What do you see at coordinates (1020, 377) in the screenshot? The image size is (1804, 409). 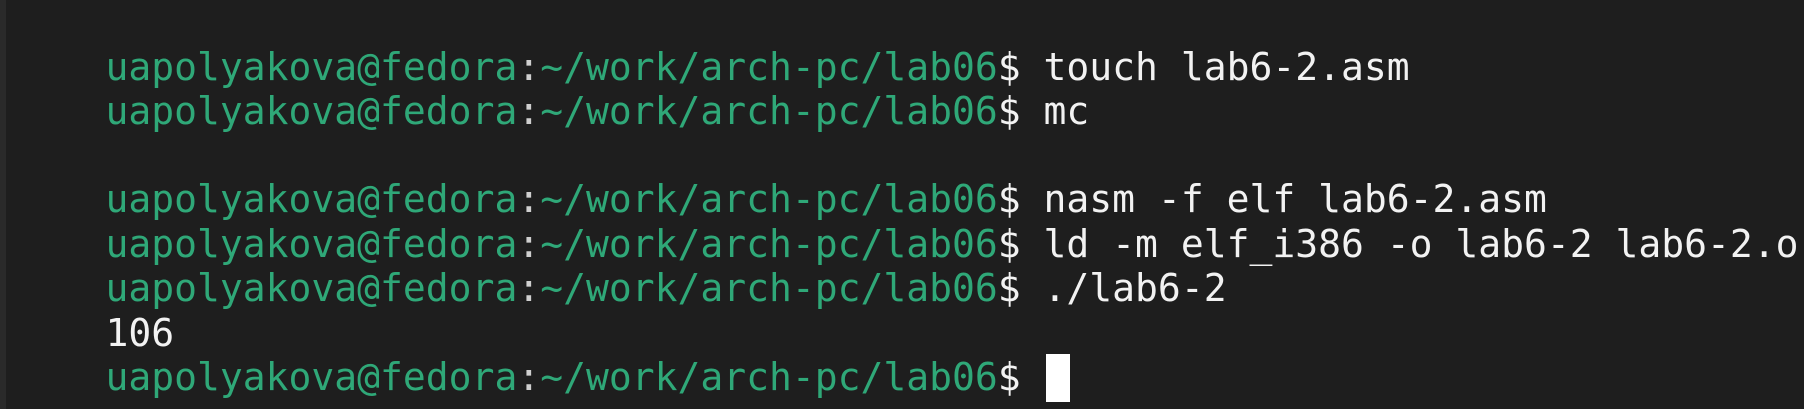 I see `prompt-symbol: $` at bounding box center [1020, 377].